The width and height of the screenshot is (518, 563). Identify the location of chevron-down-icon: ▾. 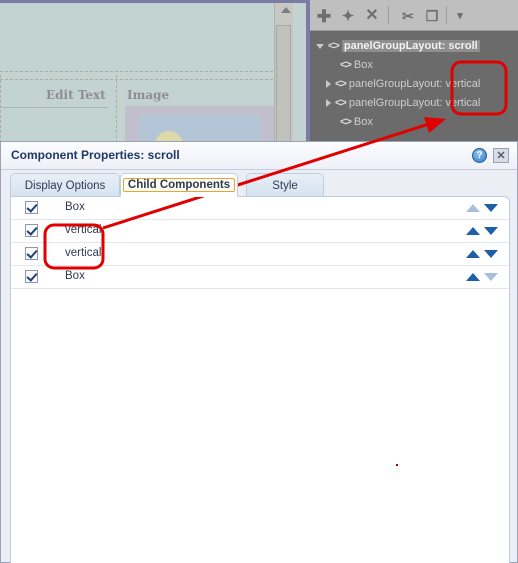
(460, 16).